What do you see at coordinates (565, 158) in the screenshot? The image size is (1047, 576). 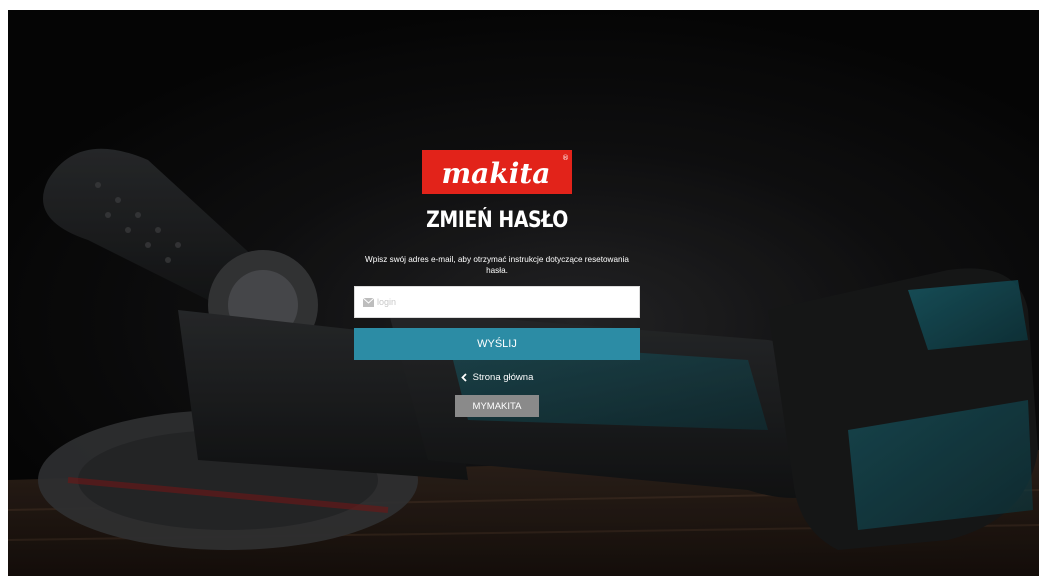 I see `registered-mark: ®` at bounding box center [565, 158].